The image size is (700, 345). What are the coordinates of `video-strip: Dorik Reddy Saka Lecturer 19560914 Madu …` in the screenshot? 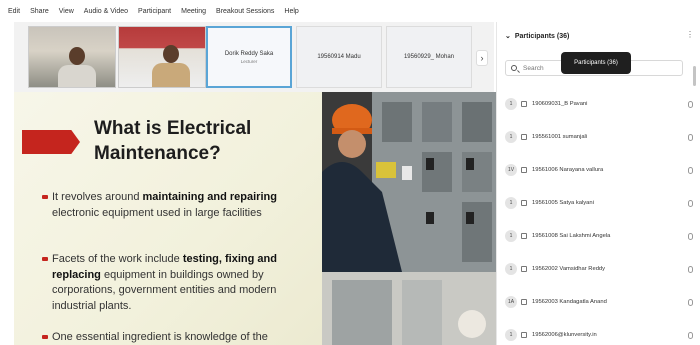 It's located at (254, 57).